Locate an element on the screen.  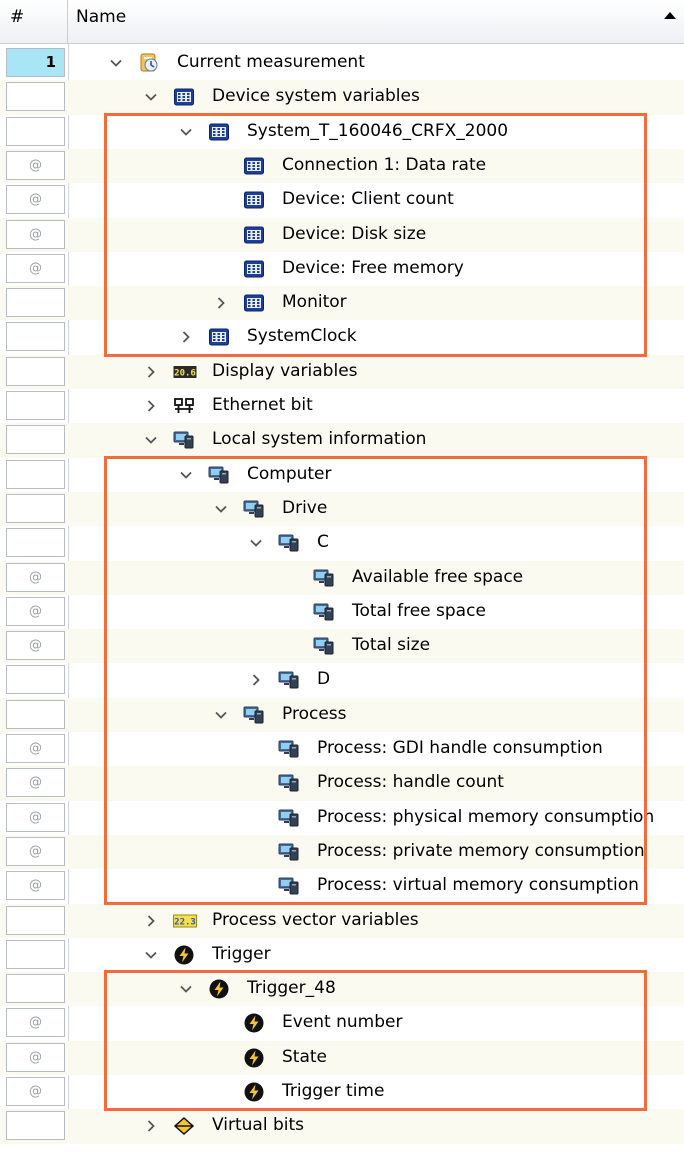
tree-row: 22.3 Process vector variables is located at coordinates (342, 920).